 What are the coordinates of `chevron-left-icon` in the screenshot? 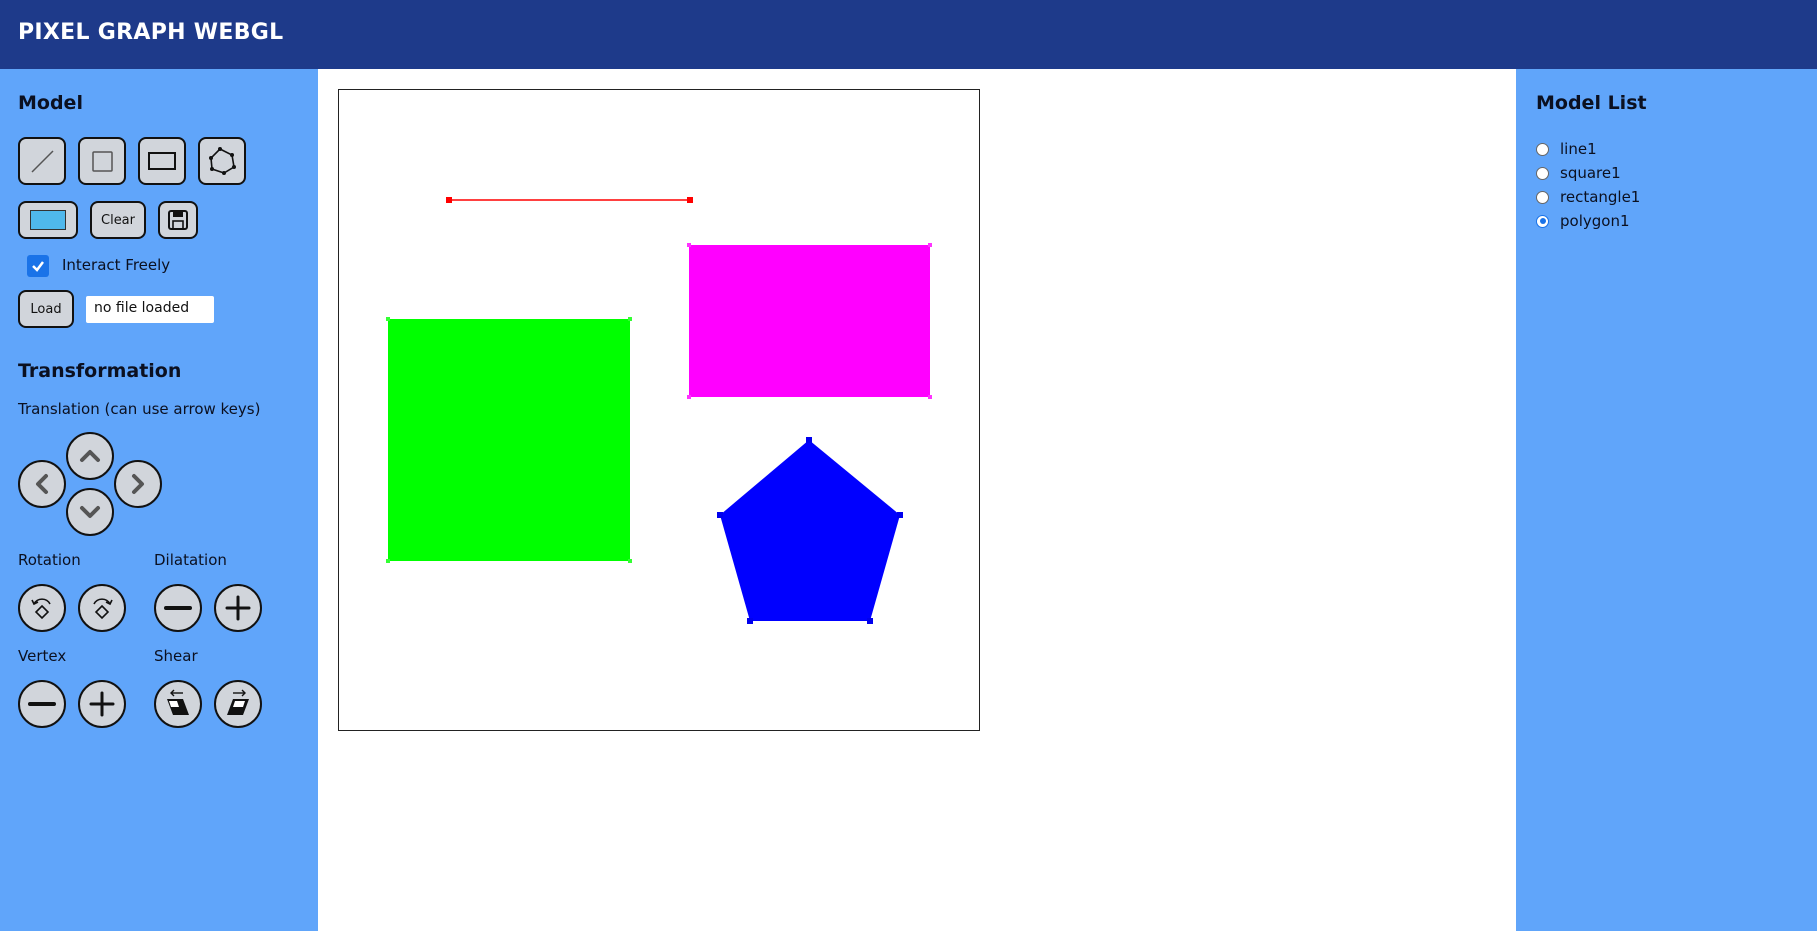 It's located at (42, 484).